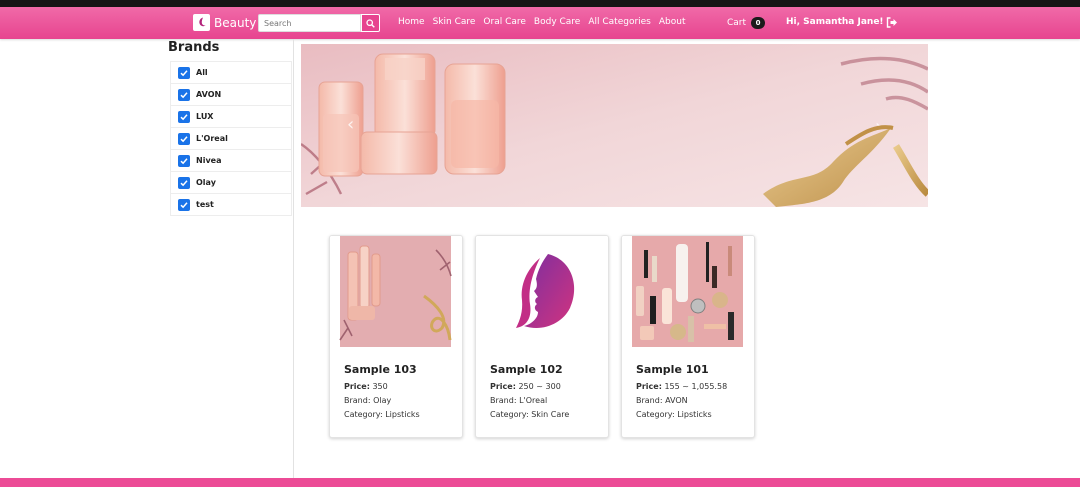 The width and height of the screenshot is (1080, 487). I want to click on logo-icon, so click(201, 22).